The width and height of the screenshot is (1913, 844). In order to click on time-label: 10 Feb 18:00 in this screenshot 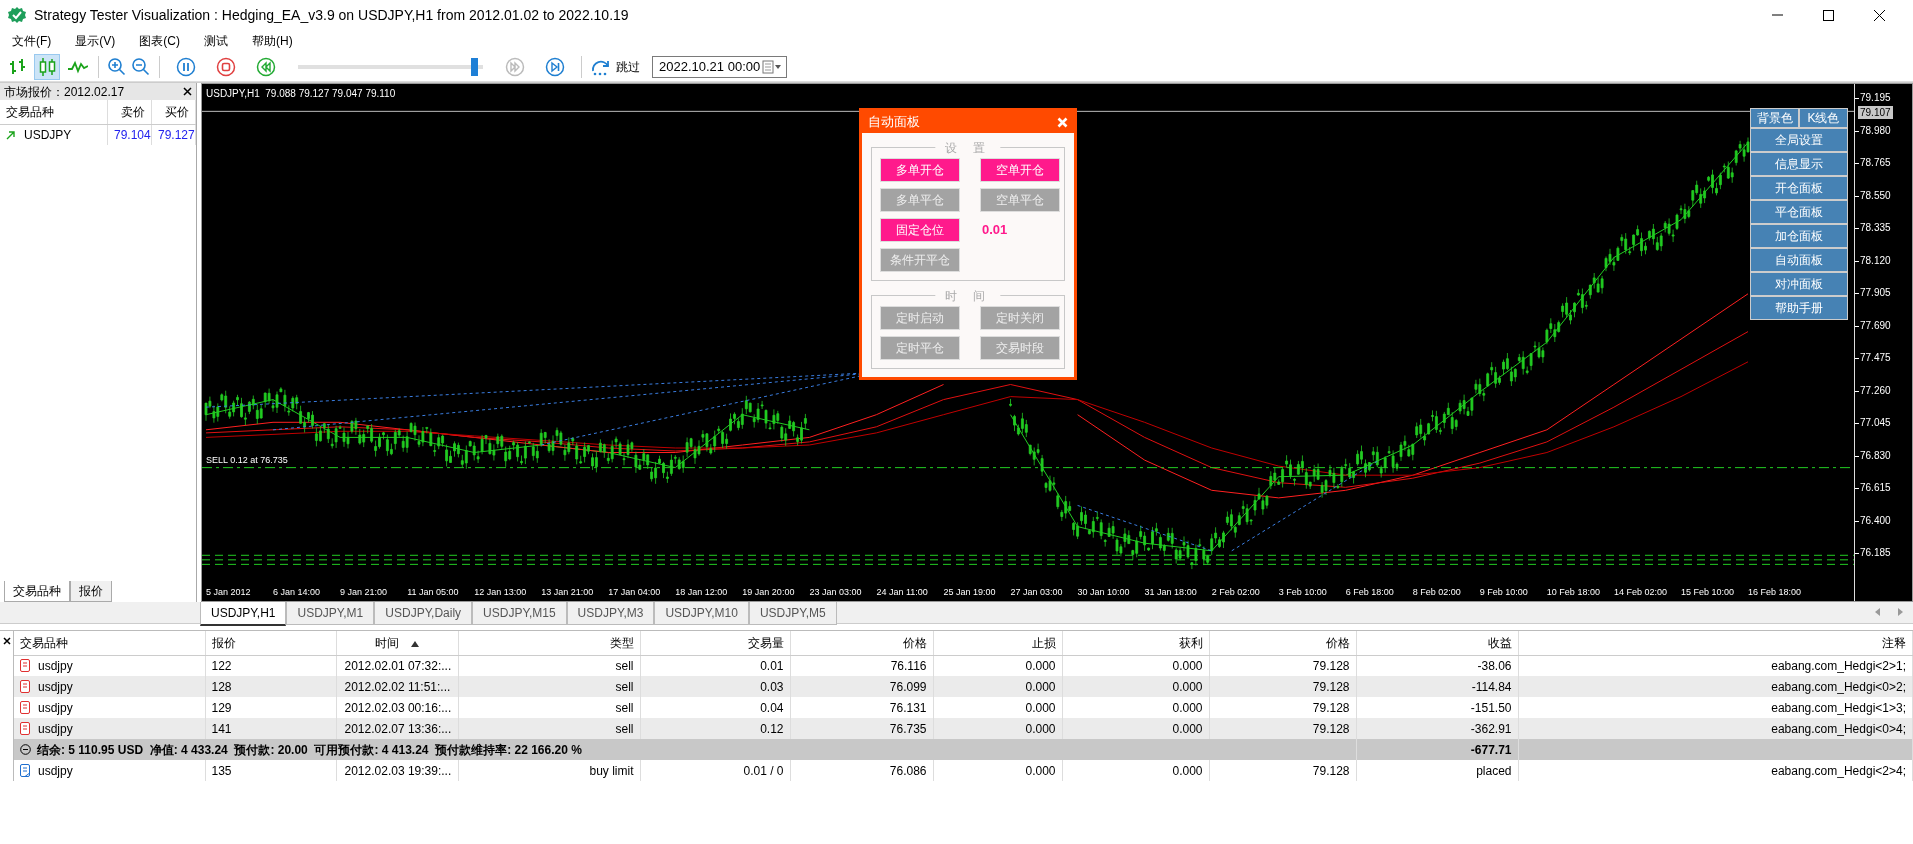, I will do `click(1573, 592)`.